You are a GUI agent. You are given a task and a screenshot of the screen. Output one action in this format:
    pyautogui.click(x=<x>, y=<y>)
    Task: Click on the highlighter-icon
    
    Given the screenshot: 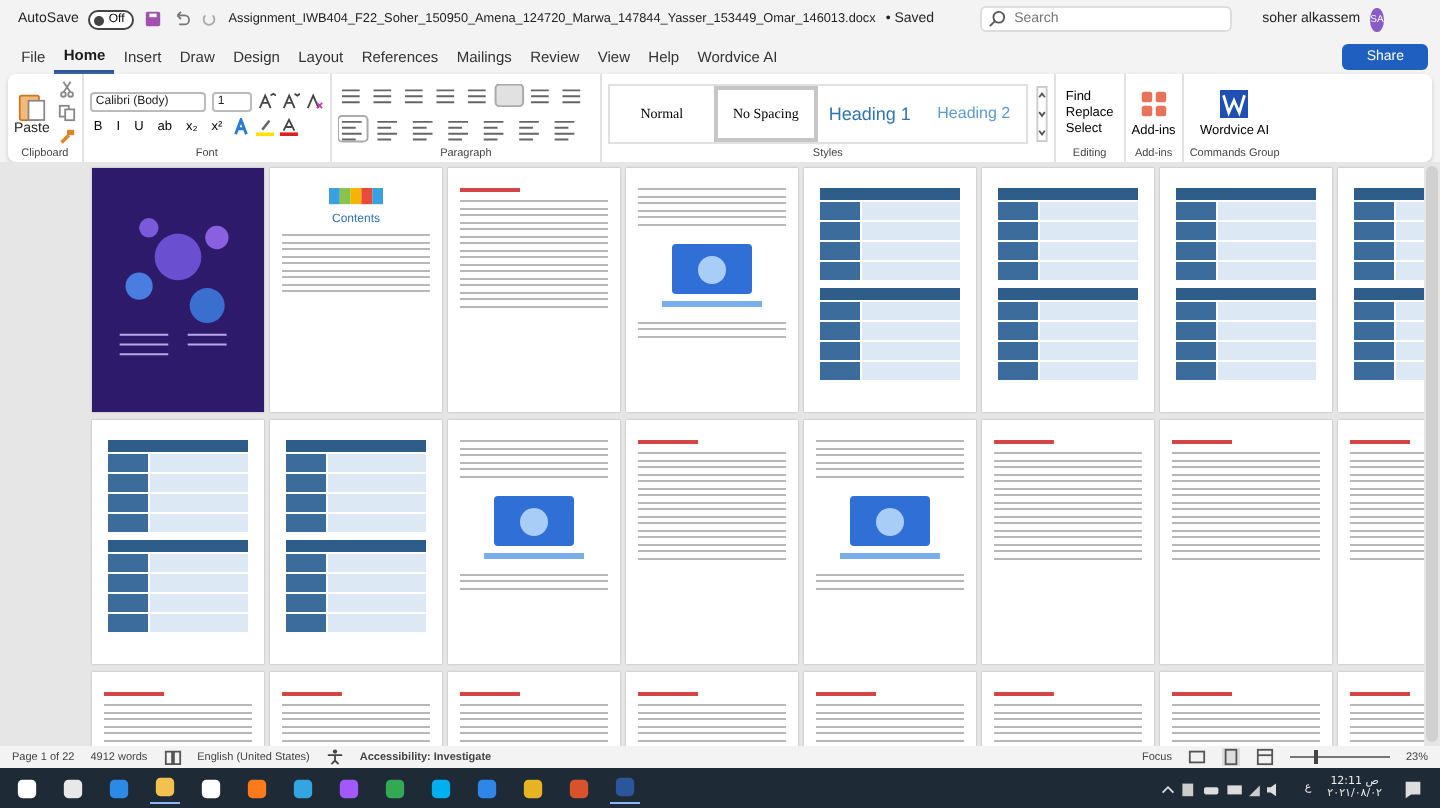 What is the action you would take?
    pyautogui.click(x=265, y=126)
    